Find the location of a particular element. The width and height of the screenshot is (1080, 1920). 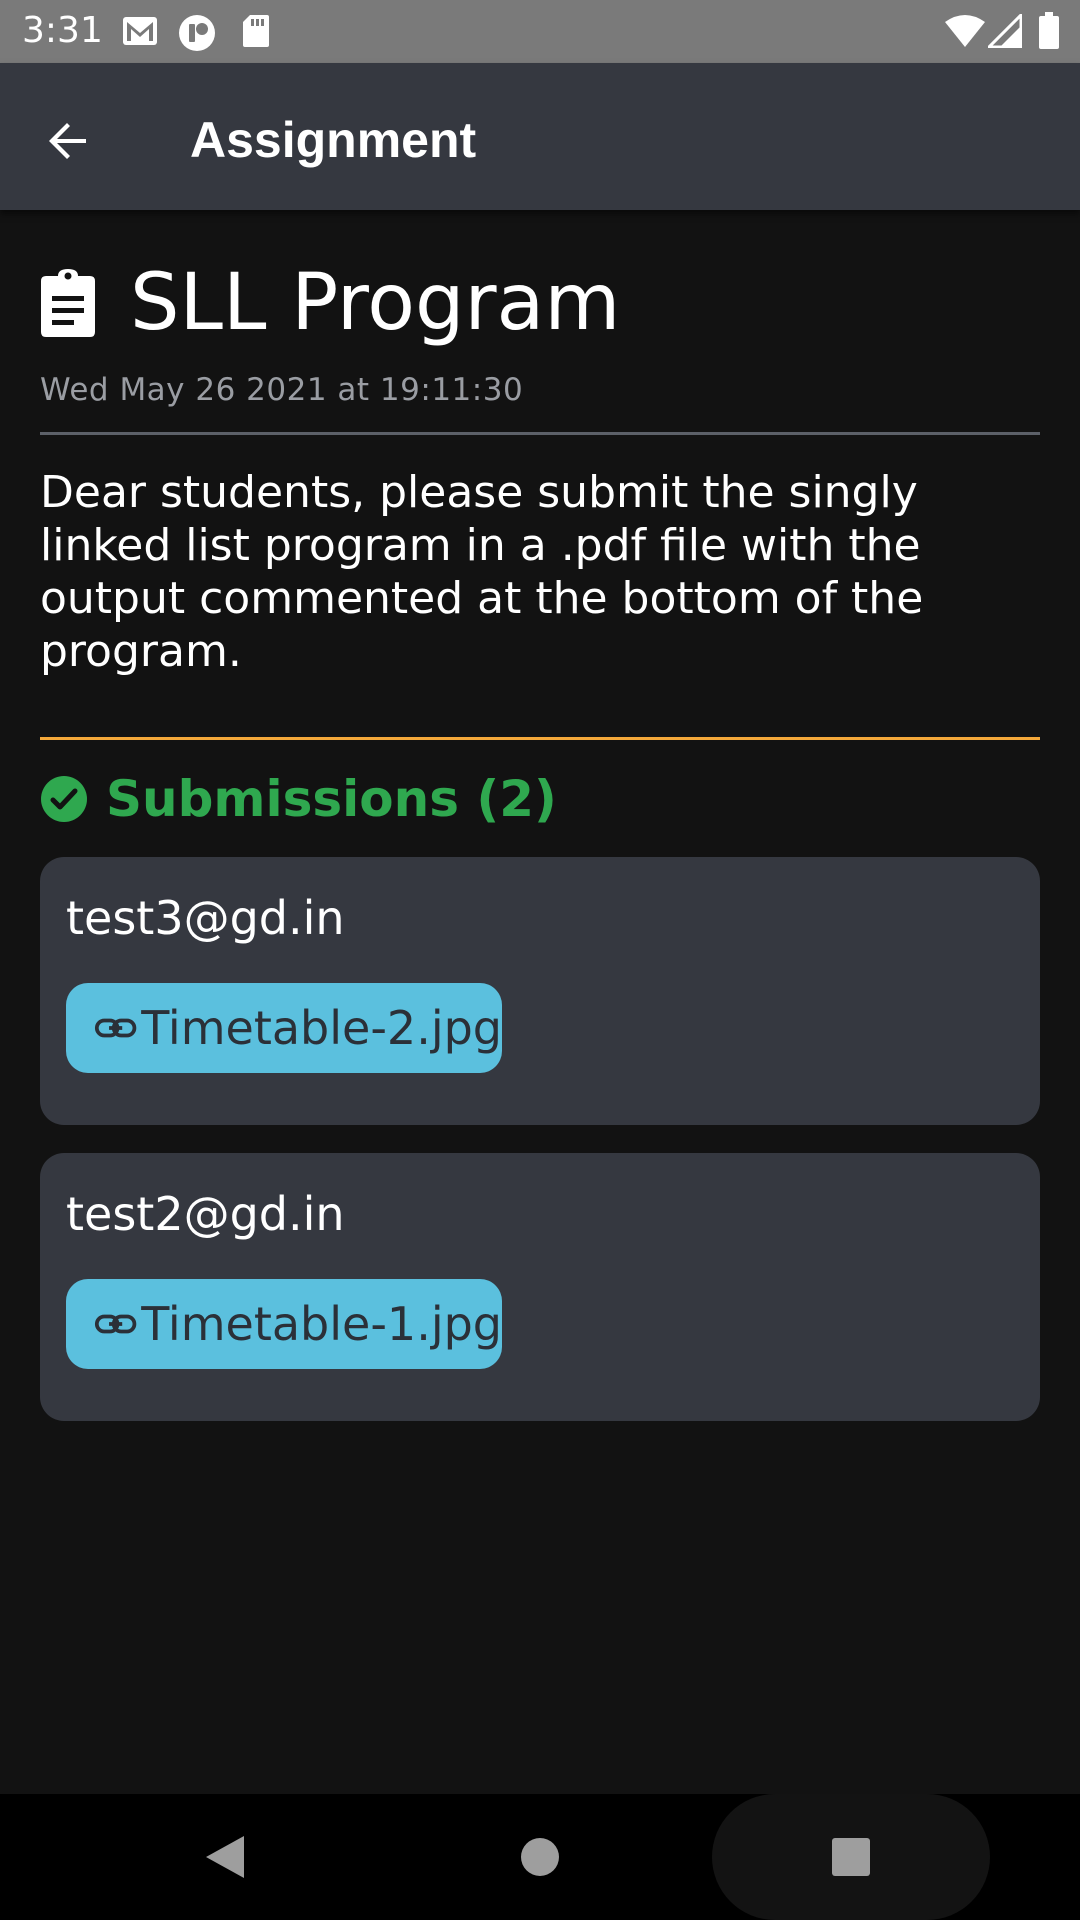

submission-email: test2@gd.in is located at coordinates (205, 1214).